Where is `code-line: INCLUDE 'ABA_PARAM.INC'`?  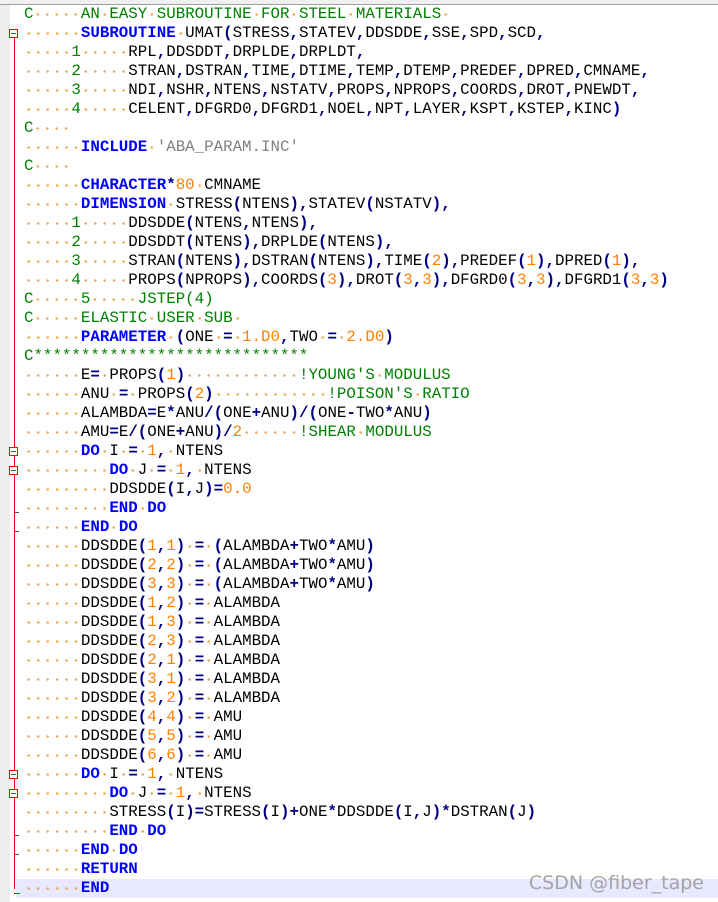 code-line: INCLUDE 'ABA_PARAM.INC' is located at coordinates (371, 147).